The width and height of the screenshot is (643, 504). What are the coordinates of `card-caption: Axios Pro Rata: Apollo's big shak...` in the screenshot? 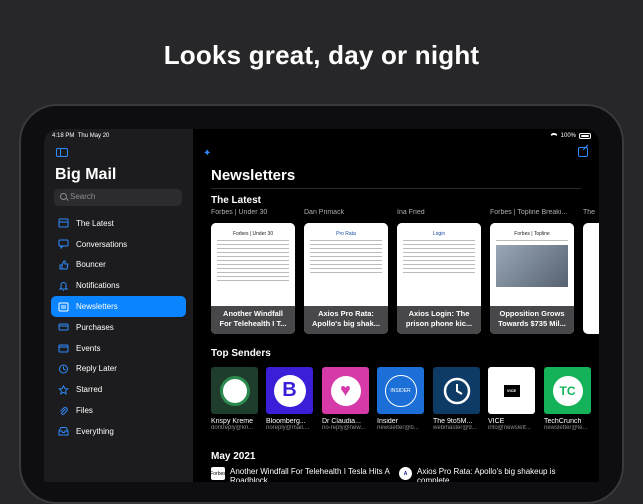 It's located at (346, 320).